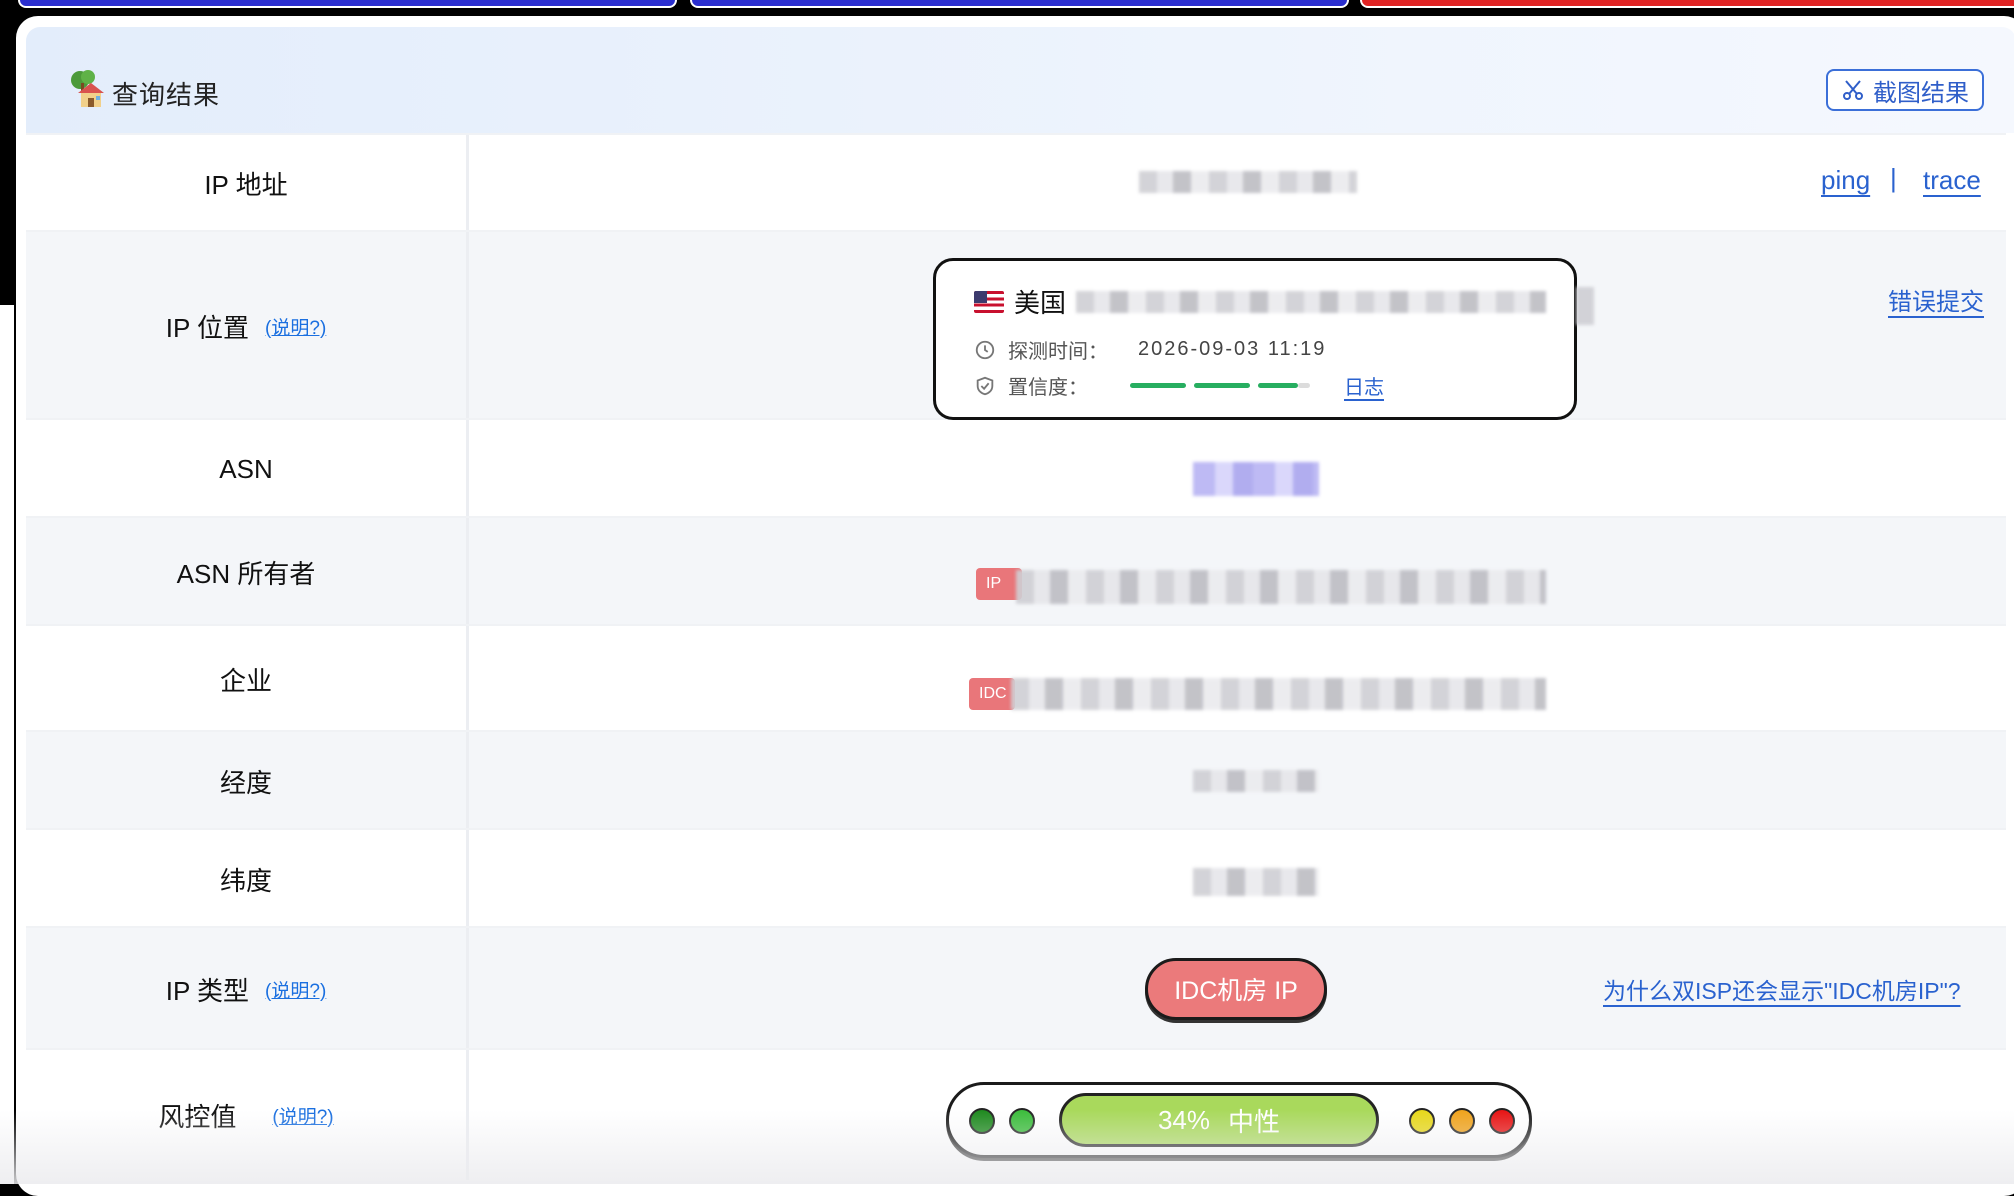 Image resolution: width=2014 pixels, height=1196 pixels. I want to click on row-company: 企业 IDC, so click(1016, 678).